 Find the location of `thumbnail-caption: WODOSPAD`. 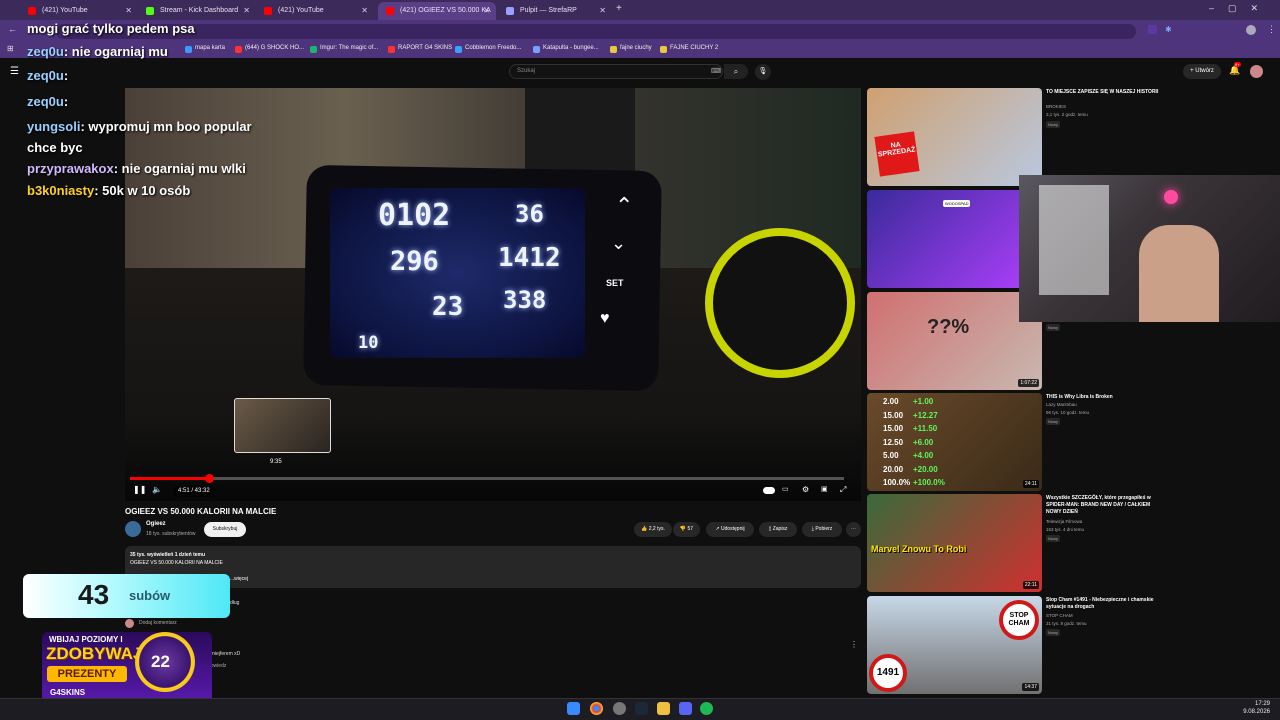

thumbnail-caption: WODOSPAD is located at coordinates (957, 203).